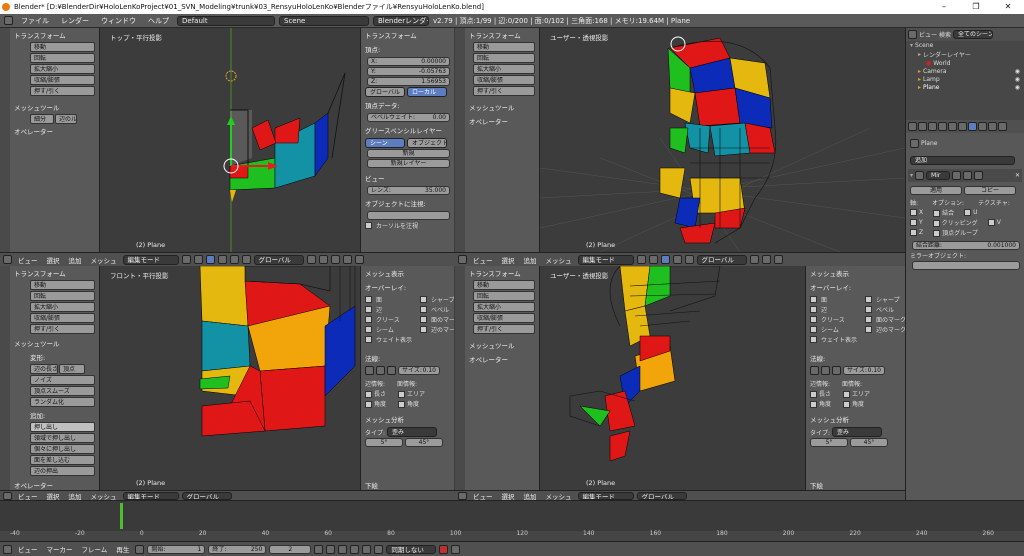 The height and width of the screenshot is (556, 1024). I want to click on mesh-analysis-header: メッシュ分析, so click(407, 419).